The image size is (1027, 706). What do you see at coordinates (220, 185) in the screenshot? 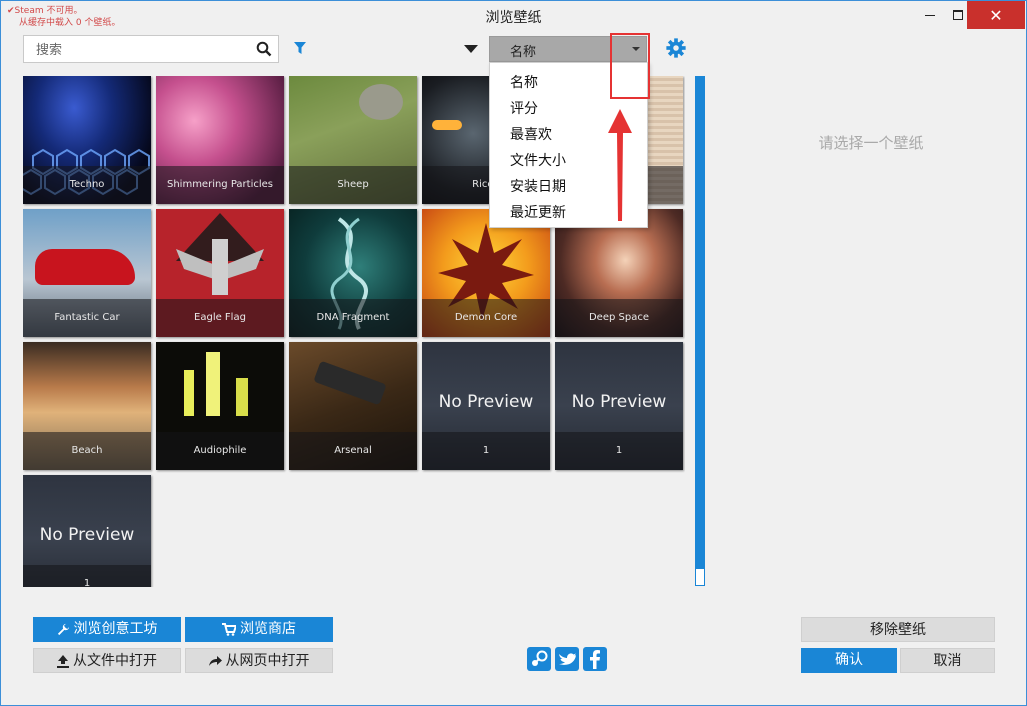
I see `tile-caption: Shimmering Particles` at bounding box center [220, 185].